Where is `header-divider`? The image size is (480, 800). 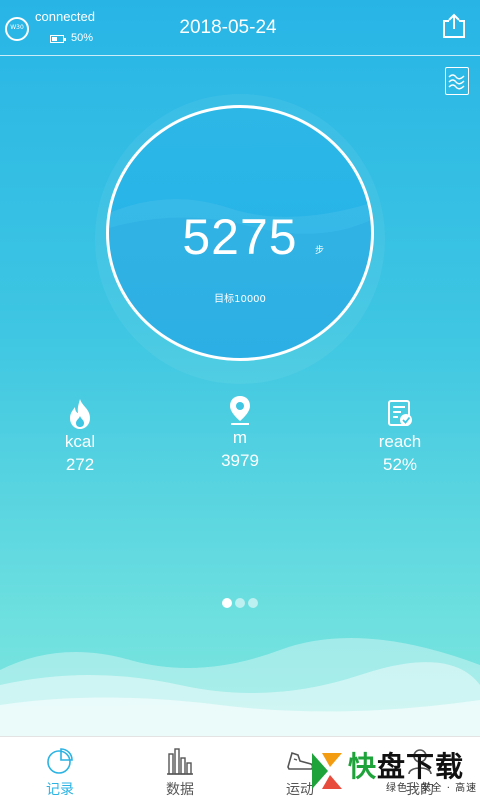 header-divider is located at coordinates (240, 55).